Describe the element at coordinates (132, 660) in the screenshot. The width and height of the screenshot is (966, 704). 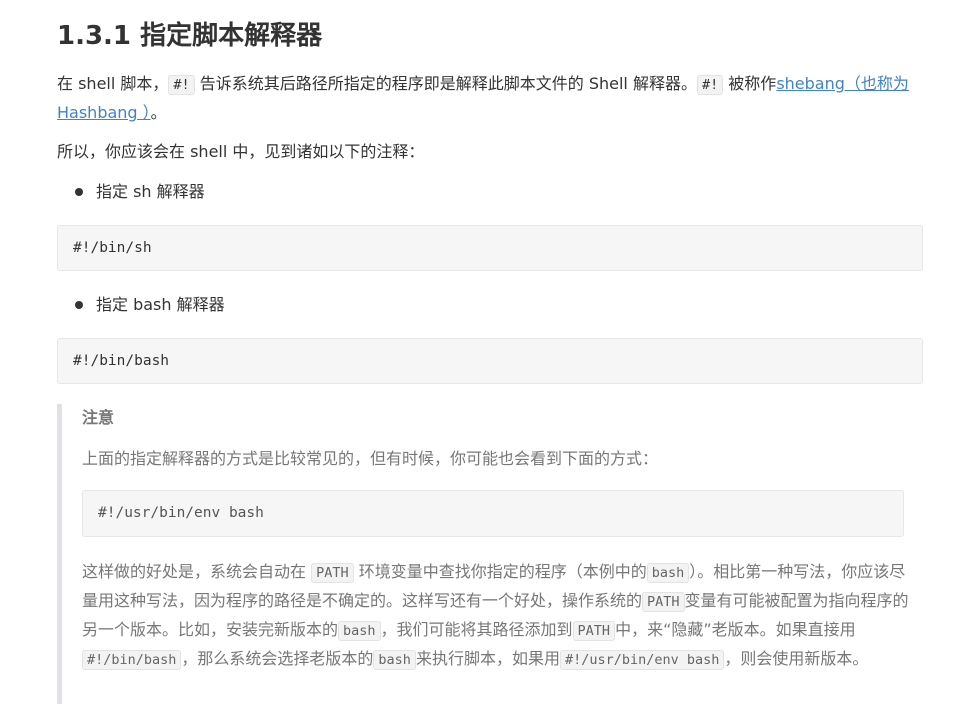
I see `inline-code: #!/bin/bash` at that location.